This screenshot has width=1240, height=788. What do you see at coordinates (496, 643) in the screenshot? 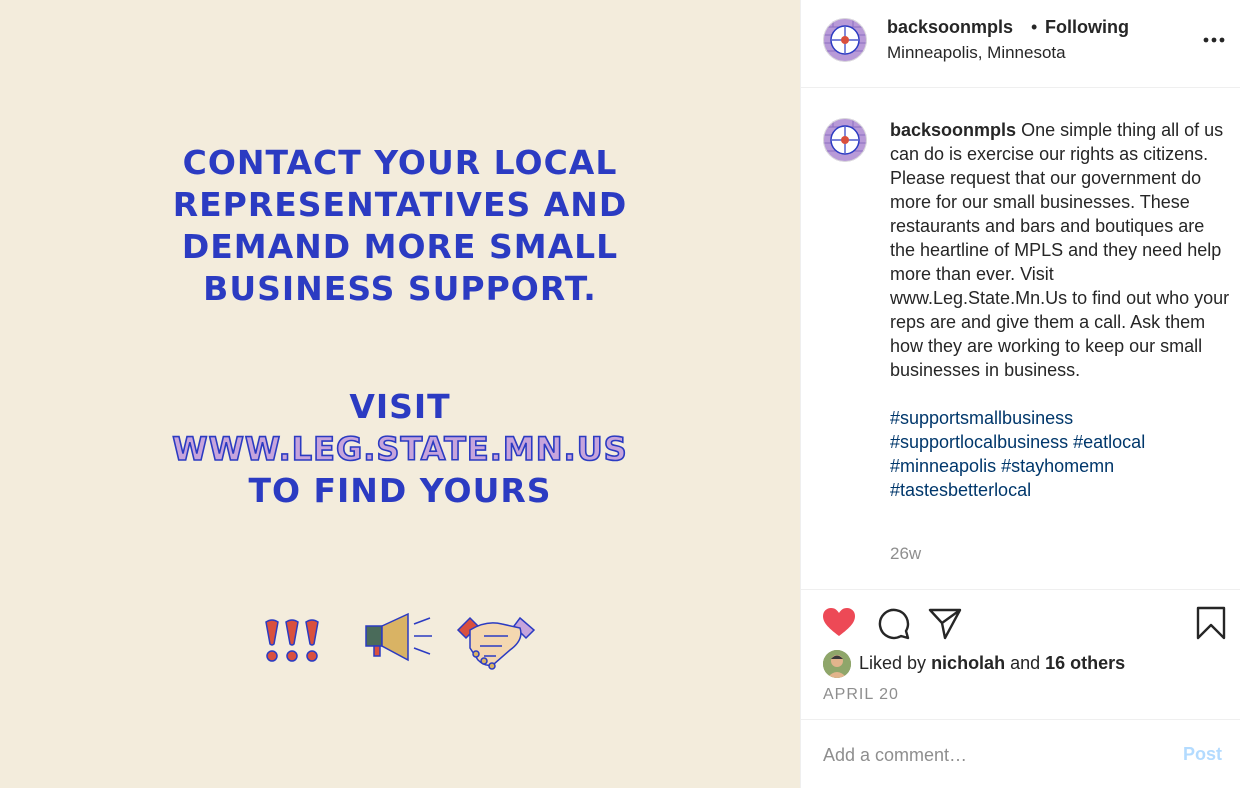
I see `handshake-icon` at bounding box center [496, 643].